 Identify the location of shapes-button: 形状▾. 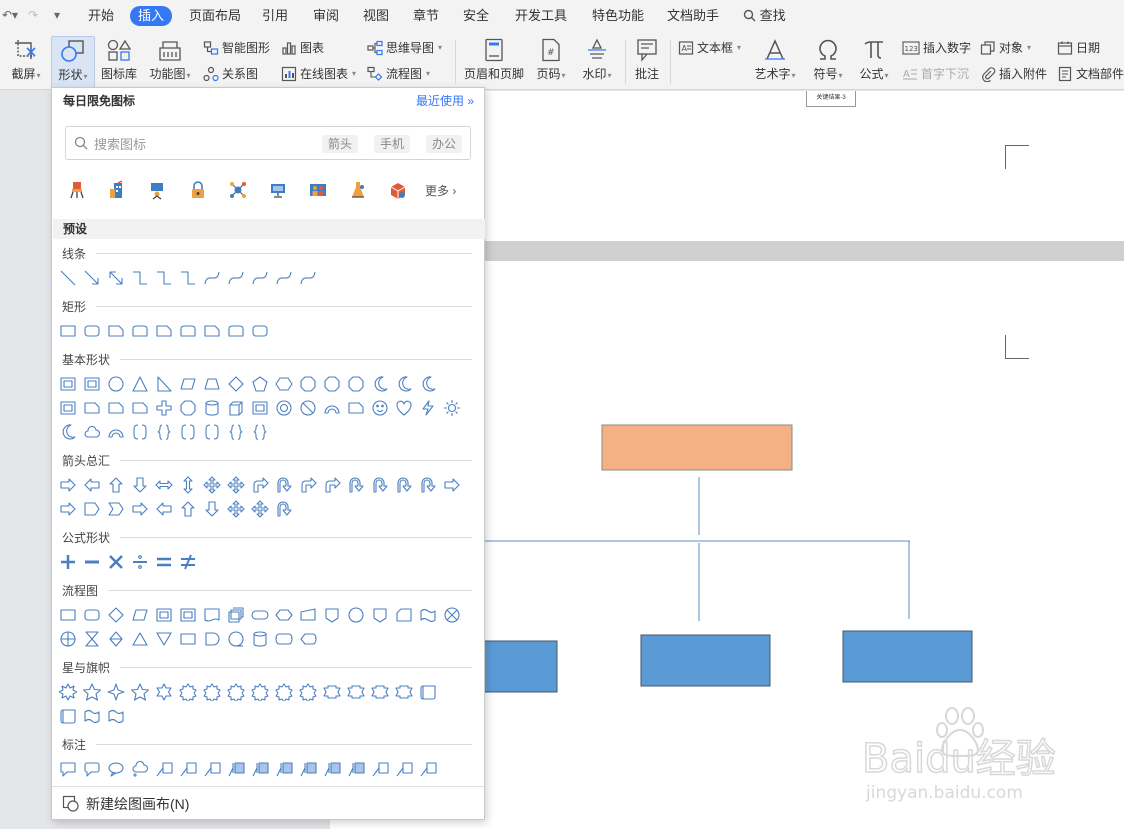
(73, 62).